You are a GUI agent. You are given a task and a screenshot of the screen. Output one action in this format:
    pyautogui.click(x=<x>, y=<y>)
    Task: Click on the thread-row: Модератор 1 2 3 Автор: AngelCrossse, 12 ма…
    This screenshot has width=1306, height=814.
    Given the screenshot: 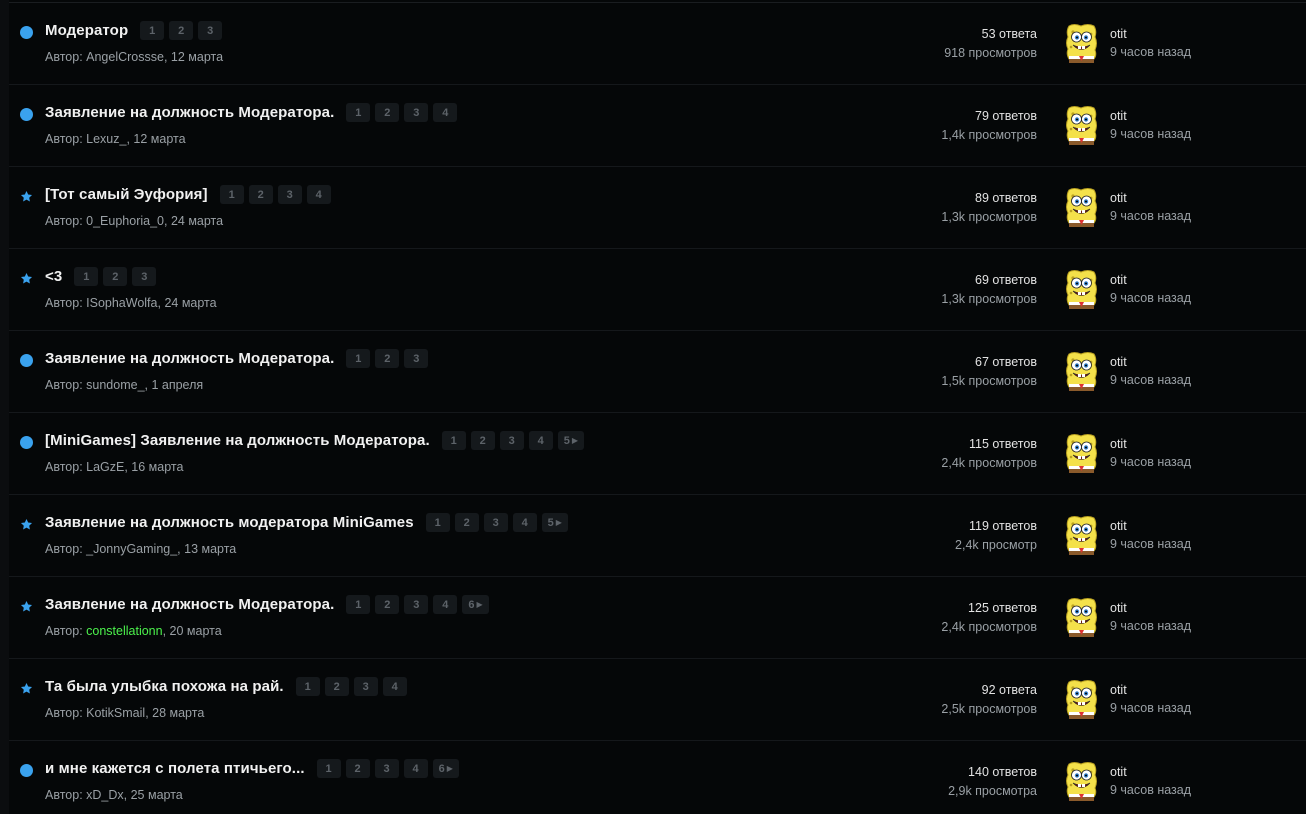 What is the action you would take?
    pyautogui.click(x=657, y=44)
    